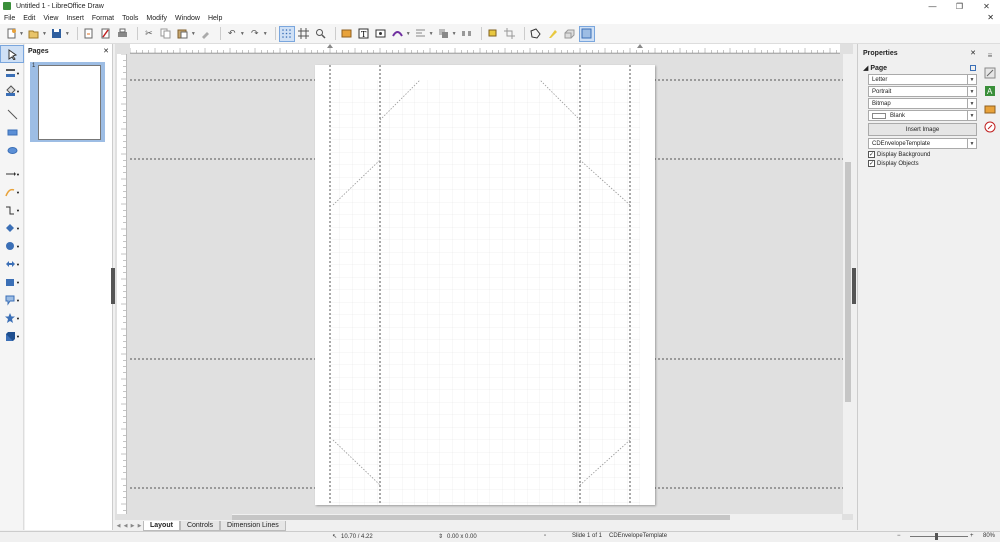  What do you see at coordinates (510, 34) in the screenshot?
I see `crop-icon` at bounding box center [510, 34].